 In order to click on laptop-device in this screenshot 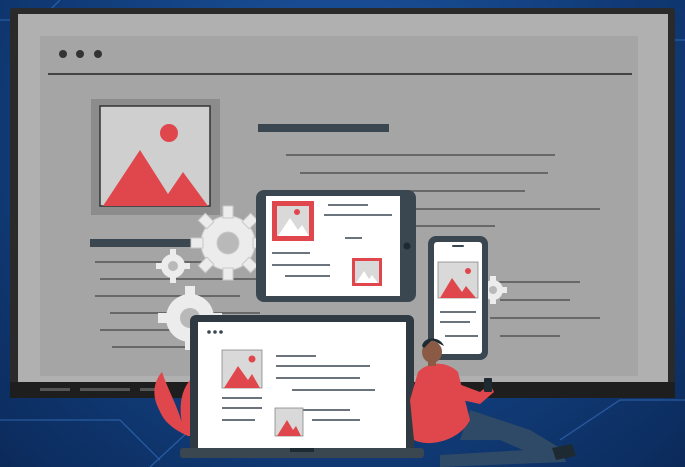, I will do `click(302, 386)`.